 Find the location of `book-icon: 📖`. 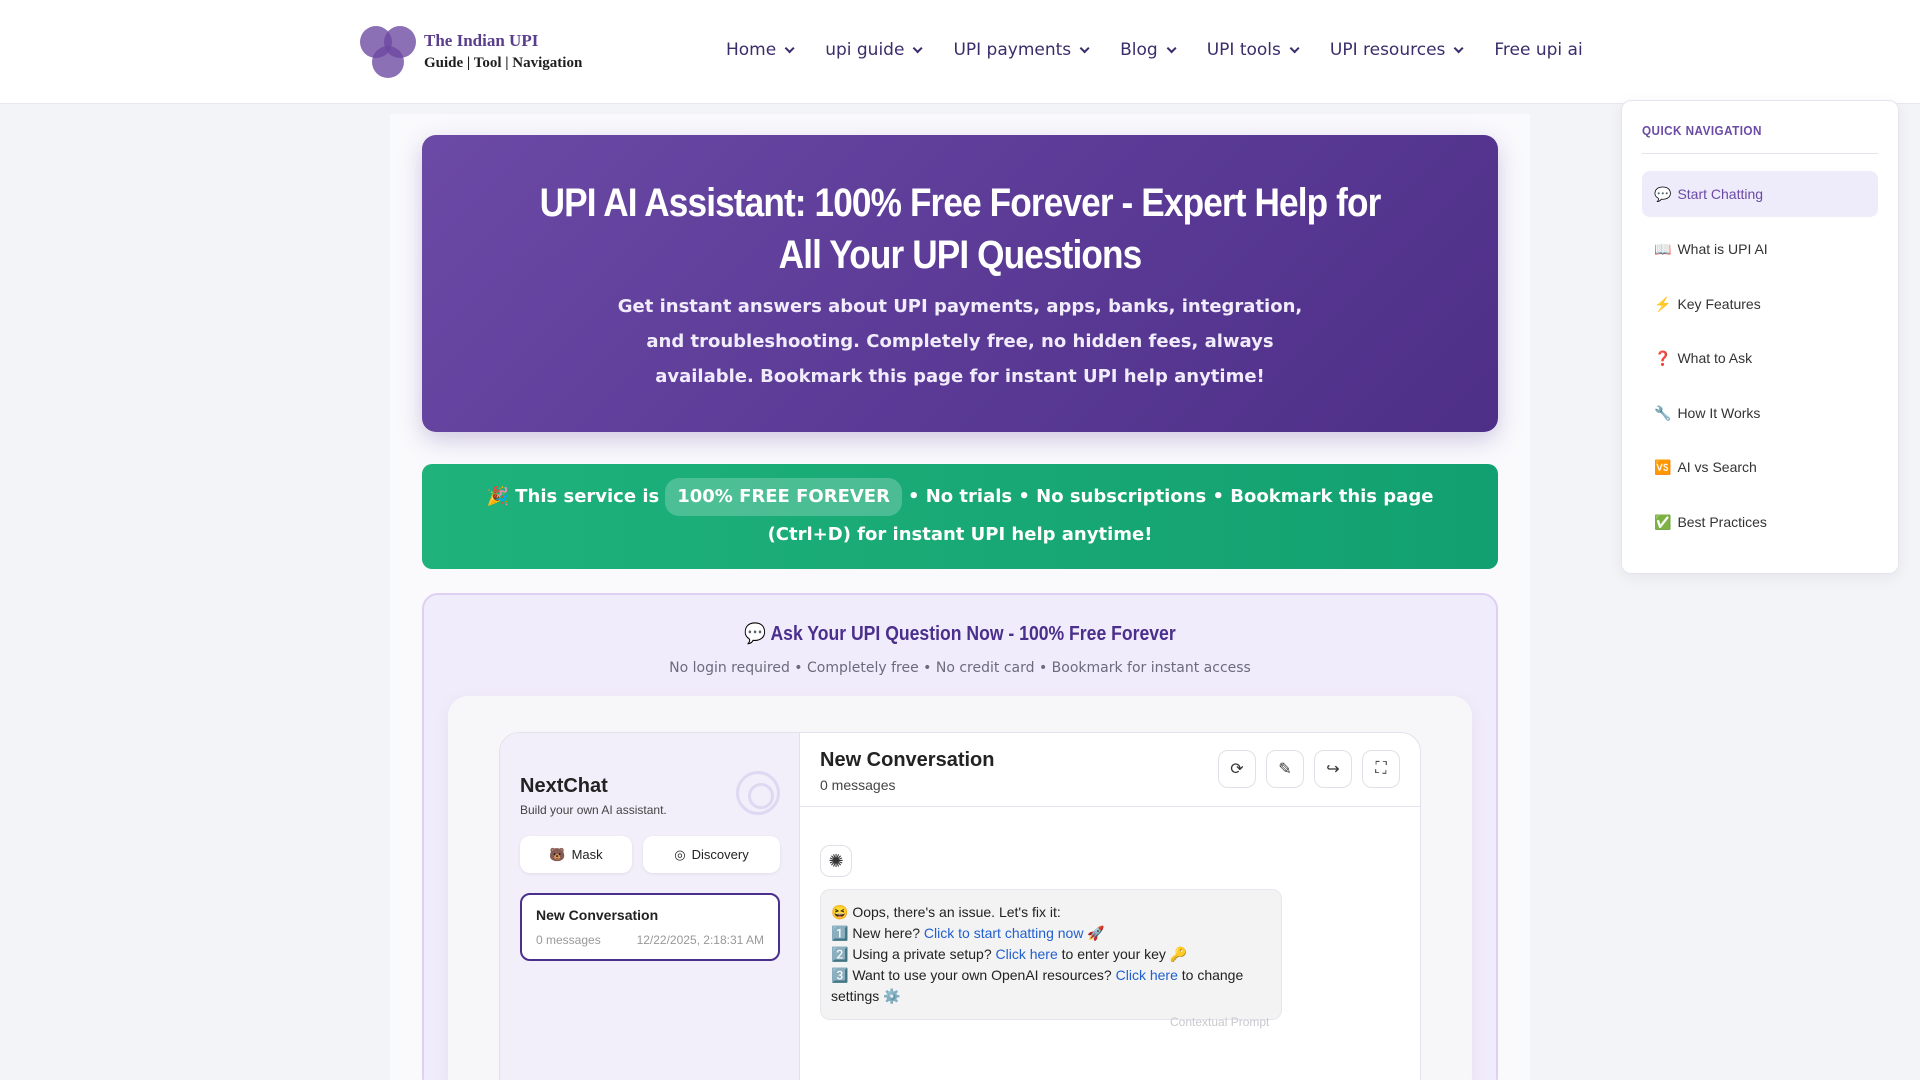

book-icon: 📖 is located at coordinates (1663, 248).